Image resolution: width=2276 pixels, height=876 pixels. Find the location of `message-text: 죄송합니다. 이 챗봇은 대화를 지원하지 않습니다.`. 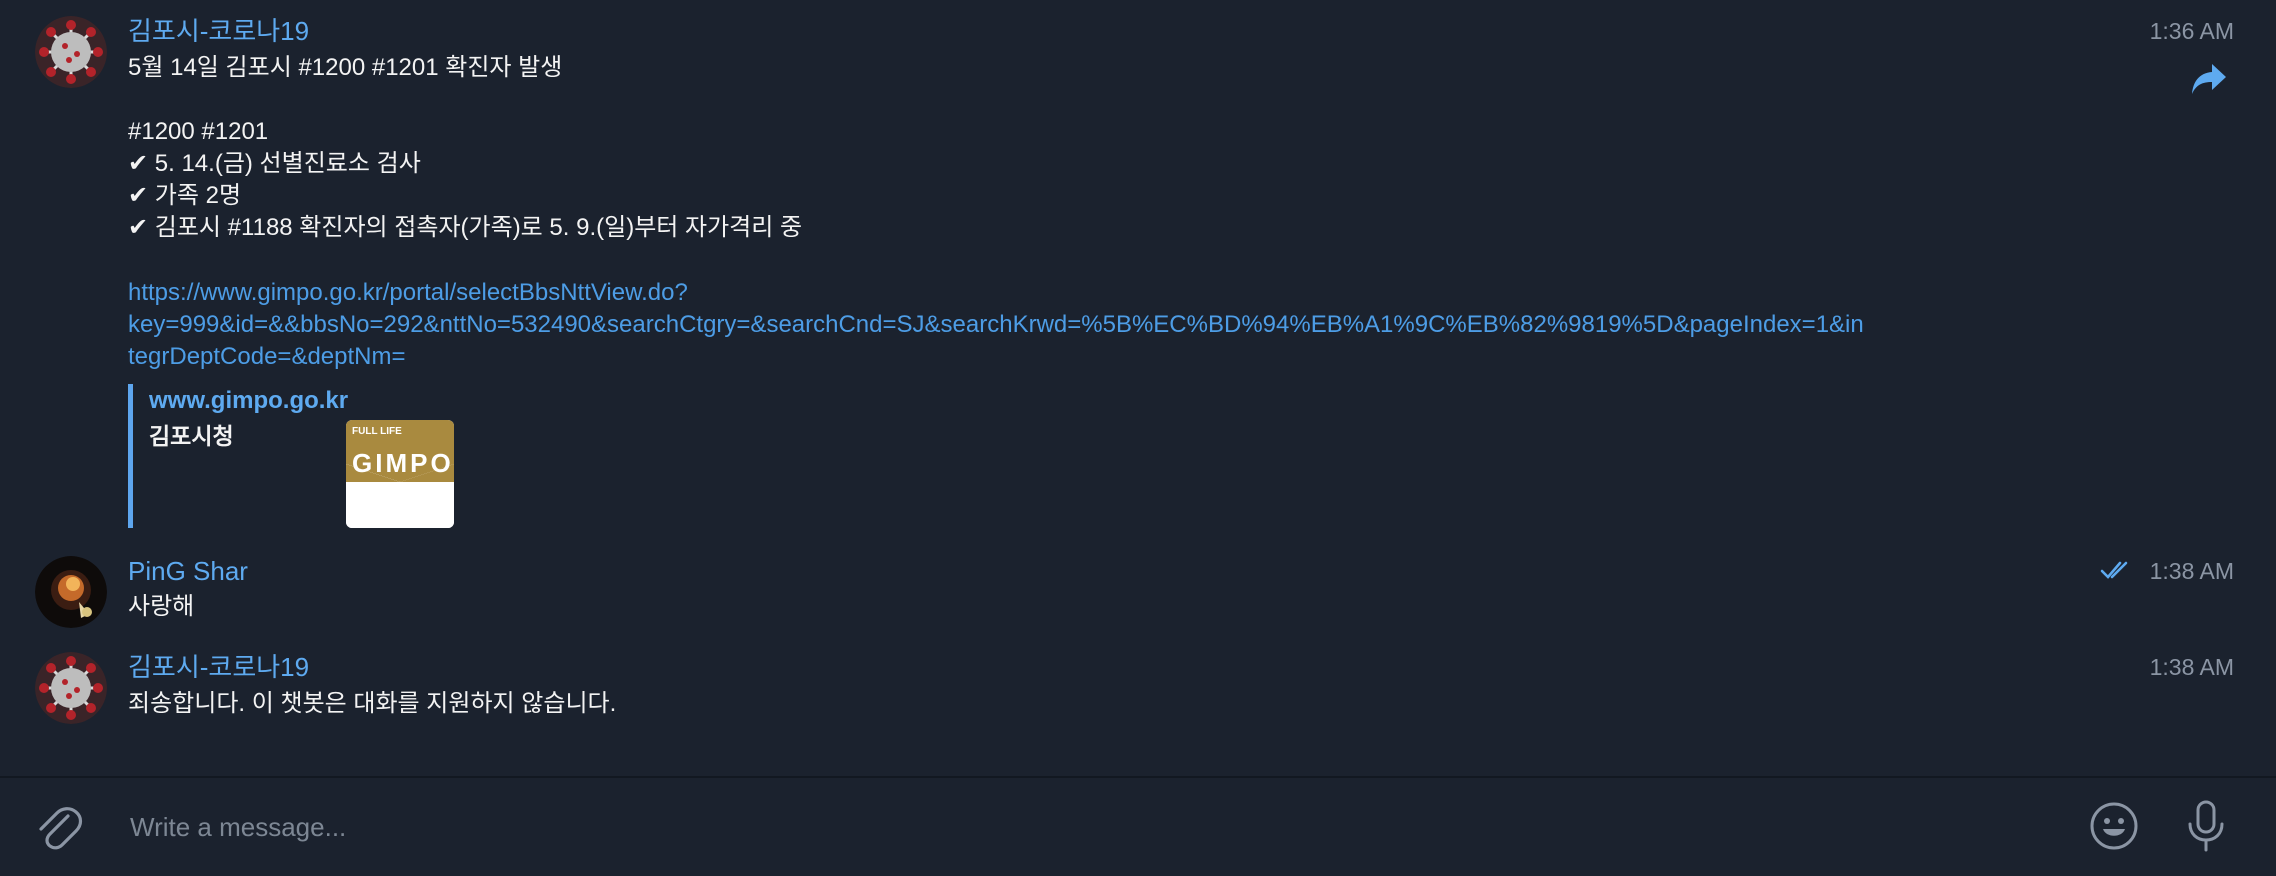

message-text: 죄송합니다. 이 챗봇은 대화를 지원하지 않습니다. is located at coordinates (372, 703).